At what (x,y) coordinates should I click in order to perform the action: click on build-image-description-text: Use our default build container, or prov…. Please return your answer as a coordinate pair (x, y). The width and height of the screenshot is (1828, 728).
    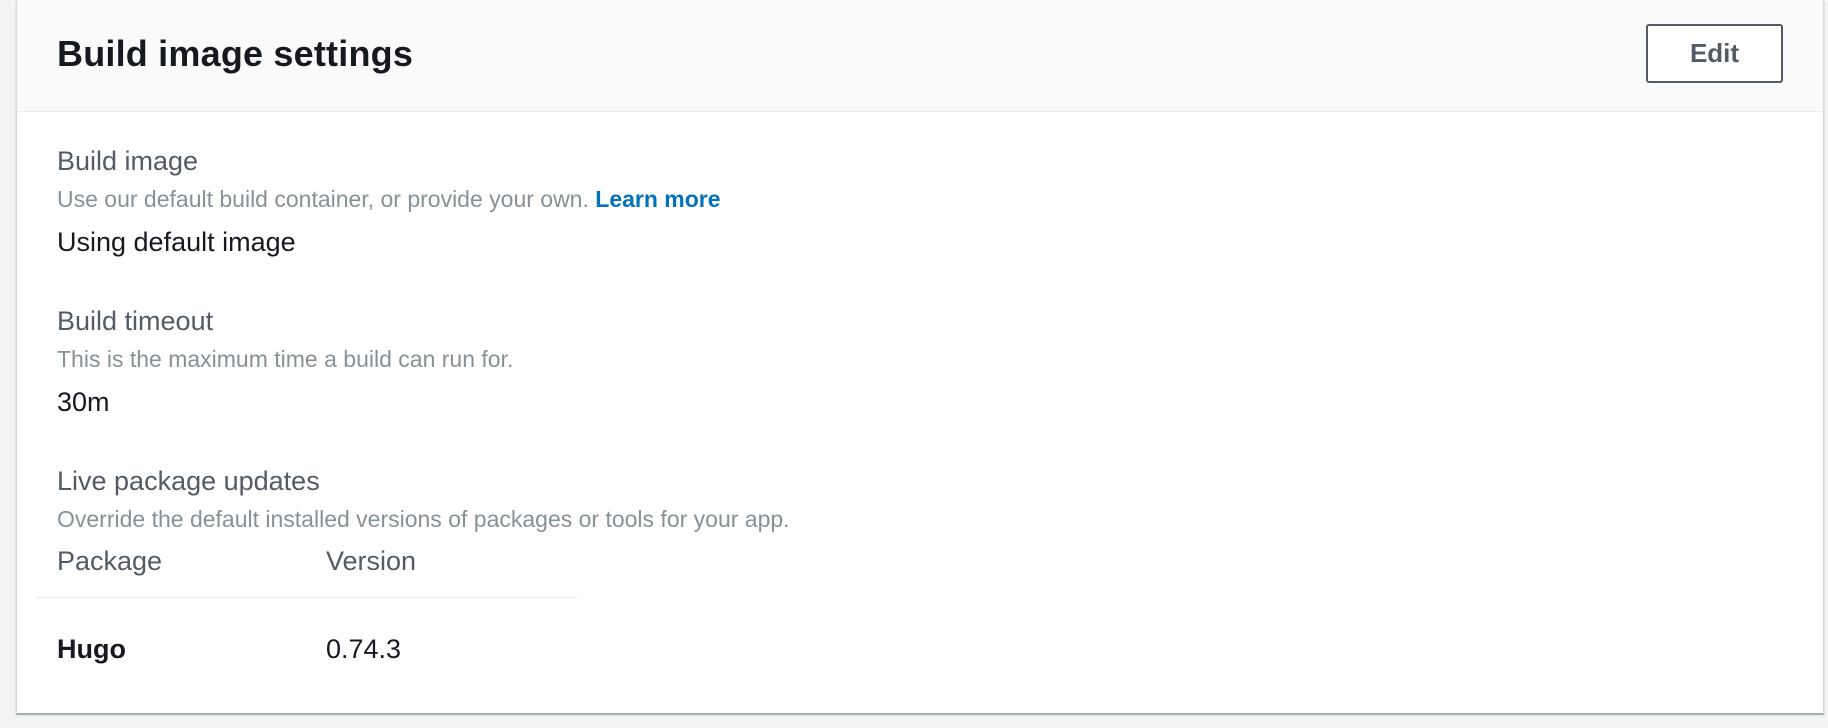
    Looking at the image, I should click on (323, 199).